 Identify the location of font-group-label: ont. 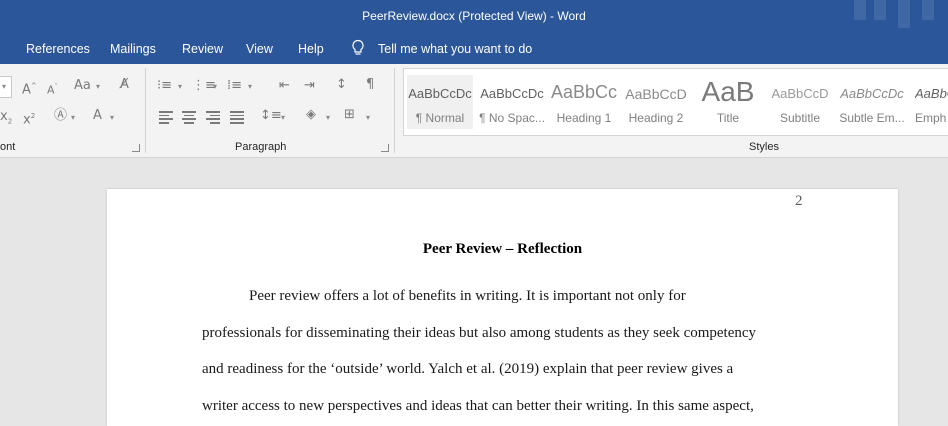
(8, 147).